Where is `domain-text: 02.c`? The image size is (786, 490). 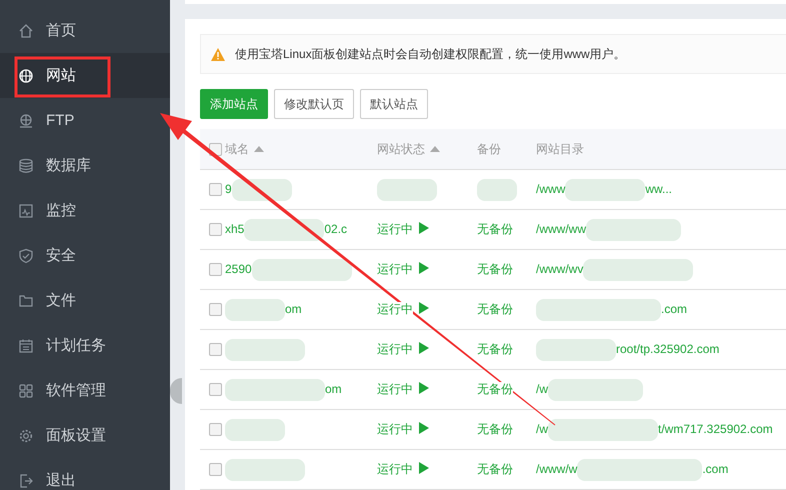 domain-text: 02.c is located at coordinates (336, 229).